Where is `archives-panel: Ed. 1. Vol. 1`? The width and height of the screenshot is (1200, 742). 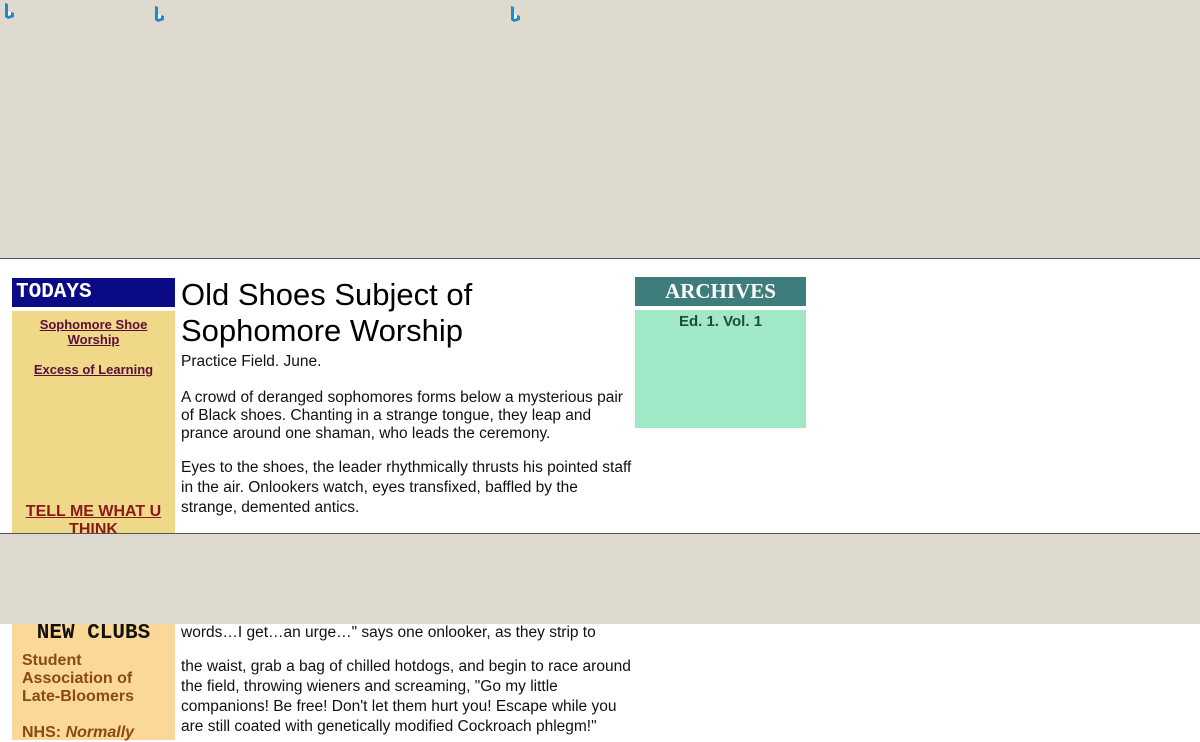 archives-panel: Ed. 1. Vol. 1 is located at coordinates (720, 369).